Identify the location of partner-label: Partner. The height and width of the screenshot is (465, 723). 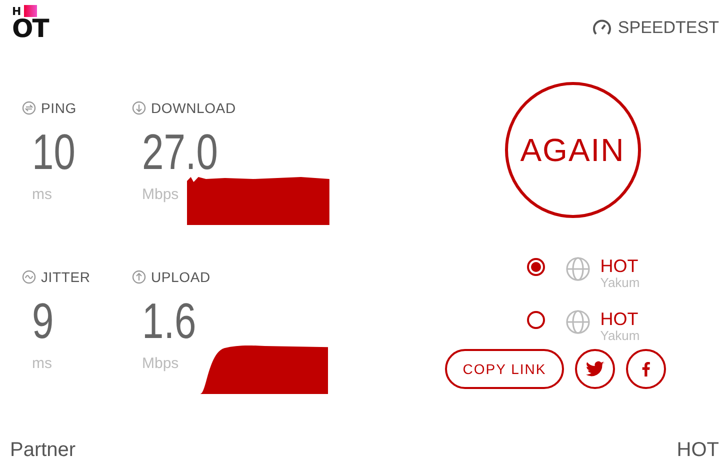
(43, 450).